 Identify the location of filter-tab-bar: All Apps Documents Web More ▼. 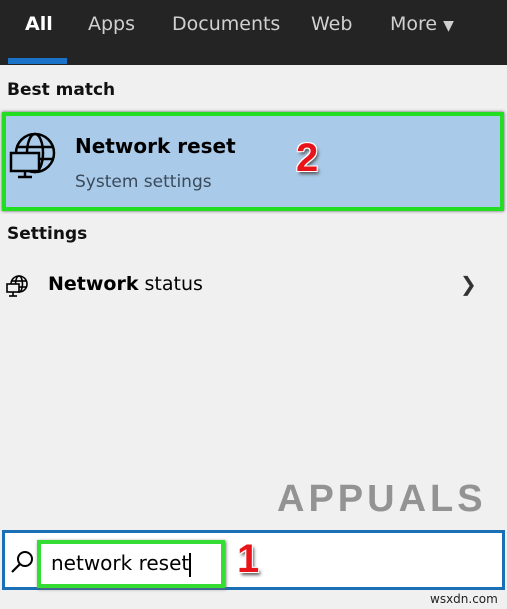
(253, 32).